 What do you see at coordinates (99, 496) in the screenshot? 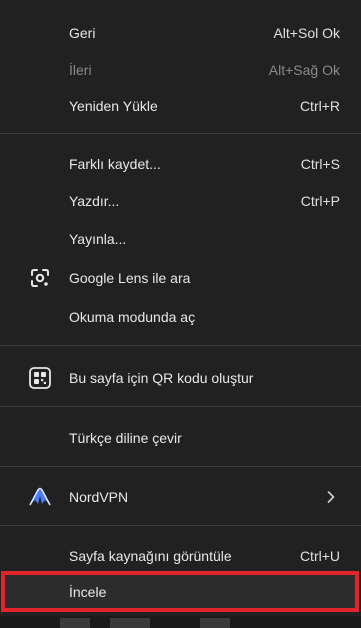
I see `menu-item-nordvpn-label: NordVPN` at bounding box center [99, 496].